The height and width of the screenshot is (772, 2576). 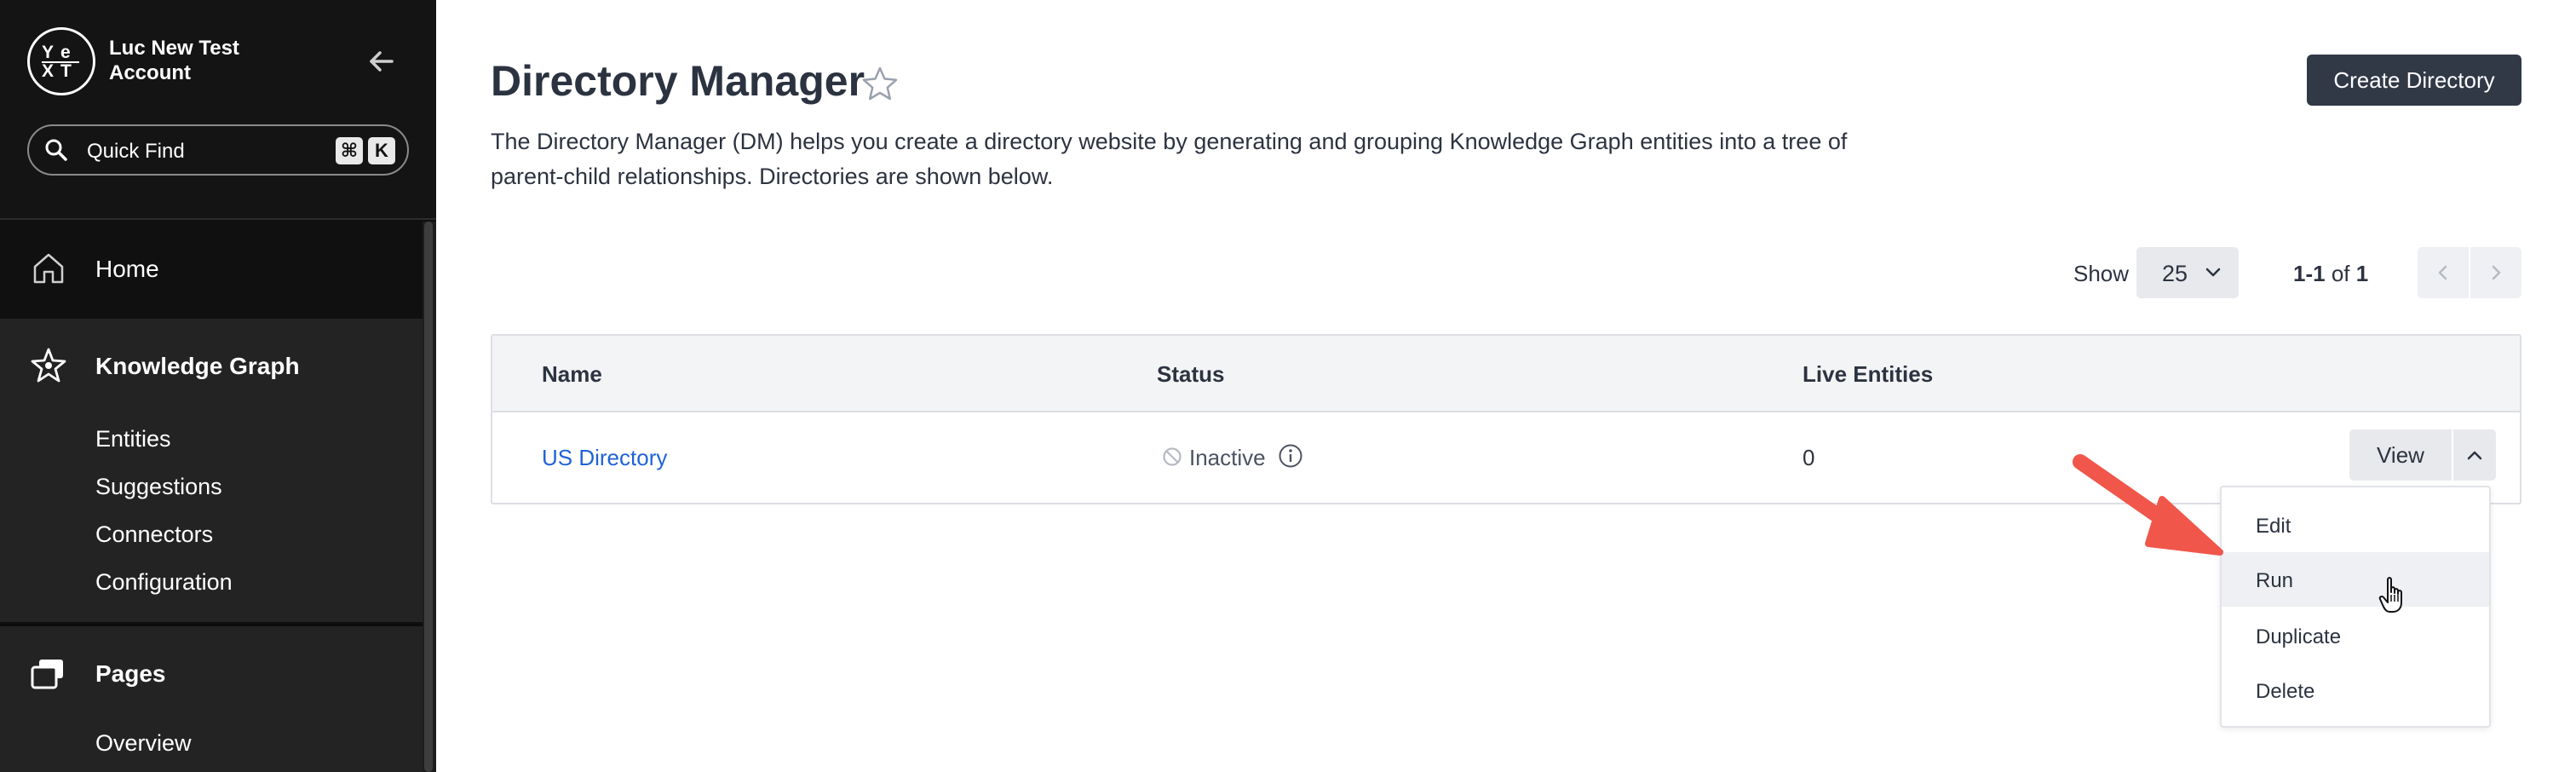 What do you see at coordinates (2356, 525) in the screenshot?
I see `menu-item-edit: Edit` at bounding box center [2356, 525].